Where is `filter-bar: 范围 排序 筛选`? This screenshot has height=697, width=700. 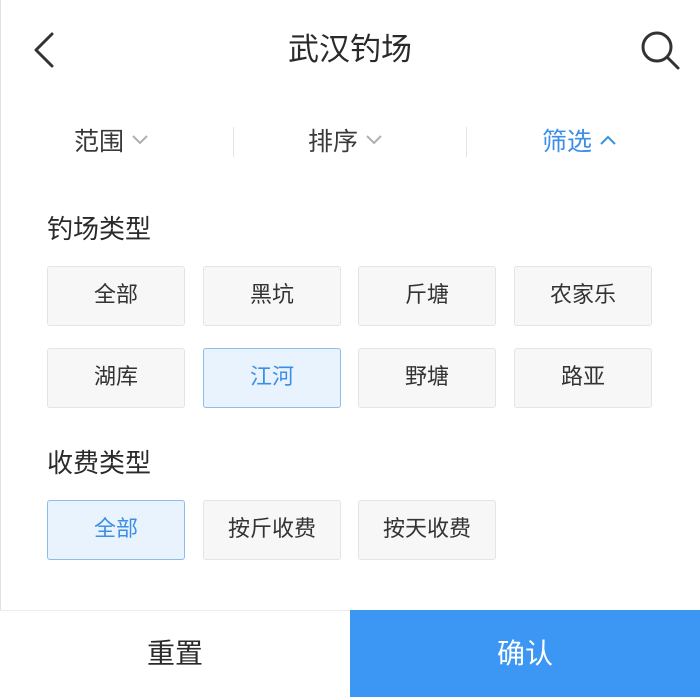 filter-bar: 范围 排序 筛选 is located at coordinates (350, 142).